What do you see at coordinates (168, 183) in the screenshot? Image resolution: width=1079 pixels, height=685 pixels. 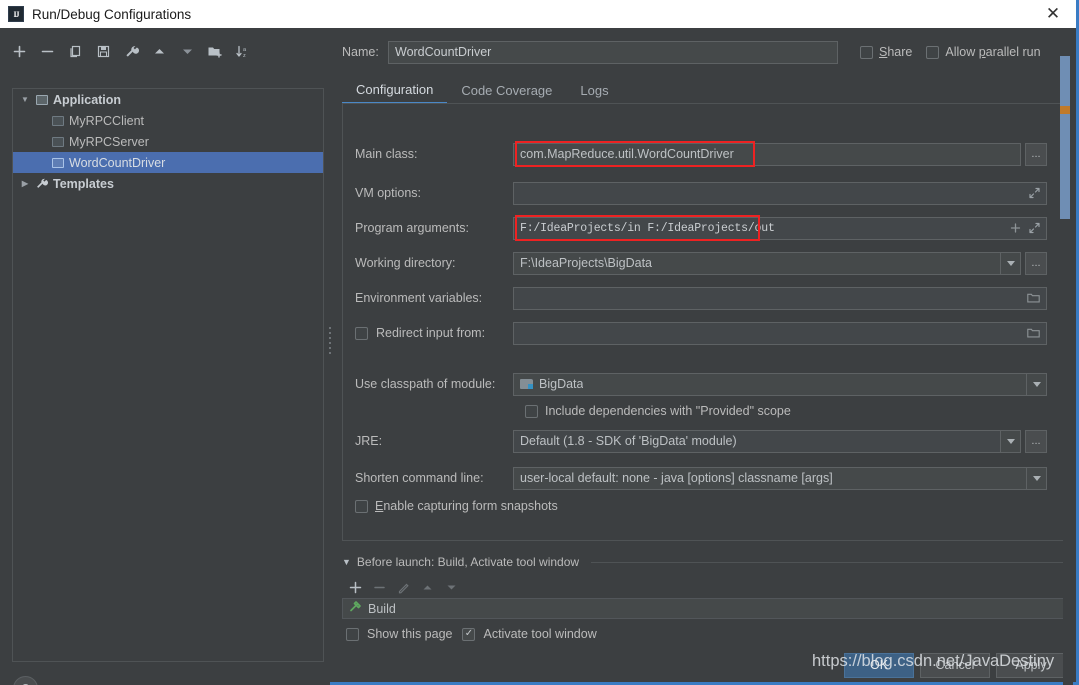 I see `tree-item-templates: ▶ Templates` at bounding box center [168, 183].